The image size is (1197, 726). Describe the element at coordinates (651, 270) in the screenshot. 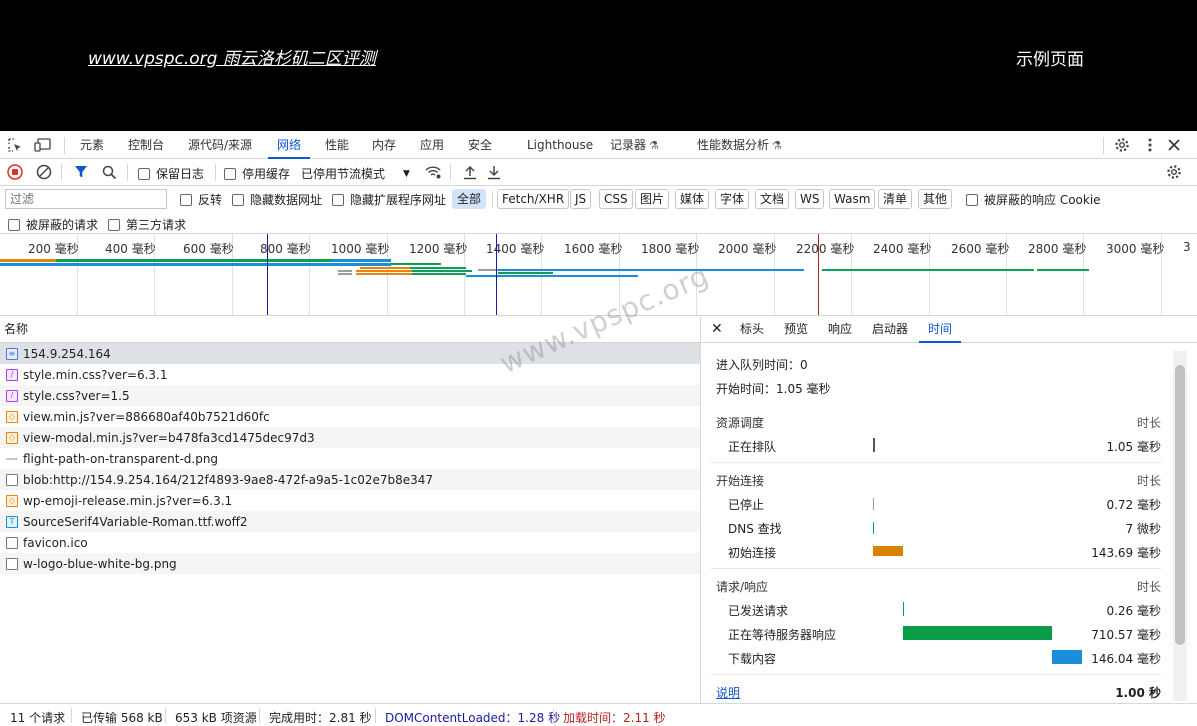

I see `overview-bar-download` at that location.